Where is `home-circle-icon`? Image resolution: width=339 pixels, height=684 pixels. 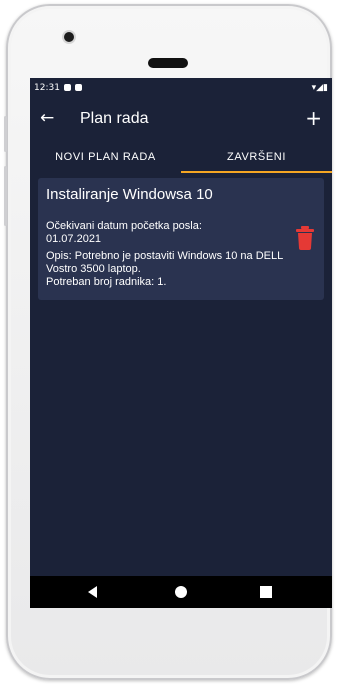
home-circle-icon is located at coordinates (181, 592).